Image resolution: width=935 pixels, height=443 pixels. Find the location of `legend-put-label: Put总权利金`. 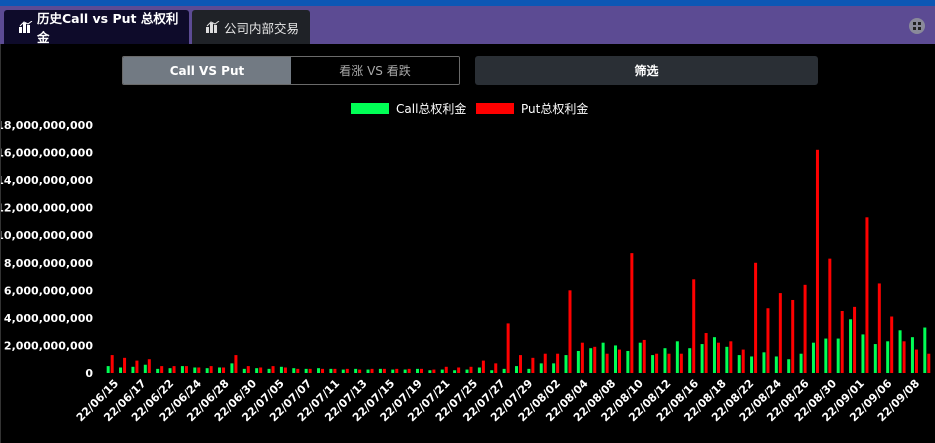

legend-put-label: Put总权利金 is located at coordinates (554, 108).